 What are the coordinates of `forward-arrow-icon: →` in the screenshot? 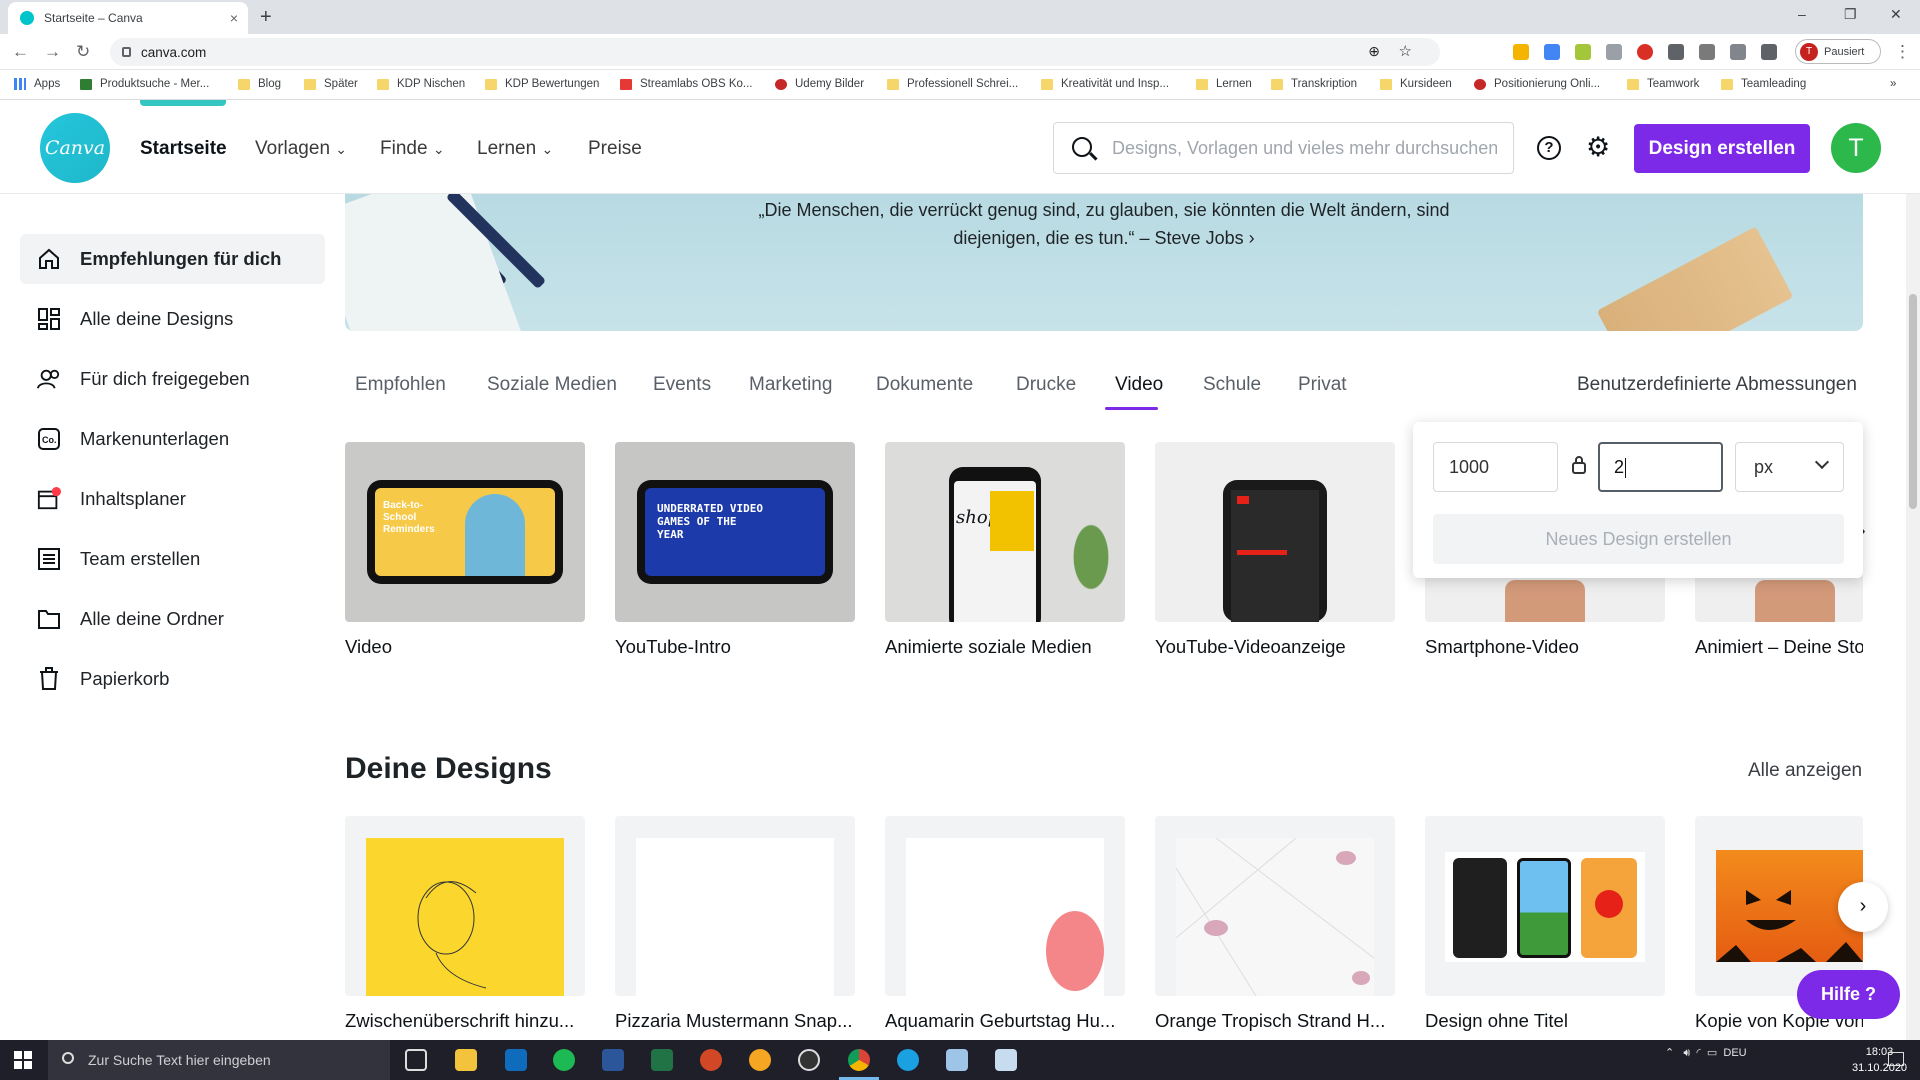 It's located at (52, 52).